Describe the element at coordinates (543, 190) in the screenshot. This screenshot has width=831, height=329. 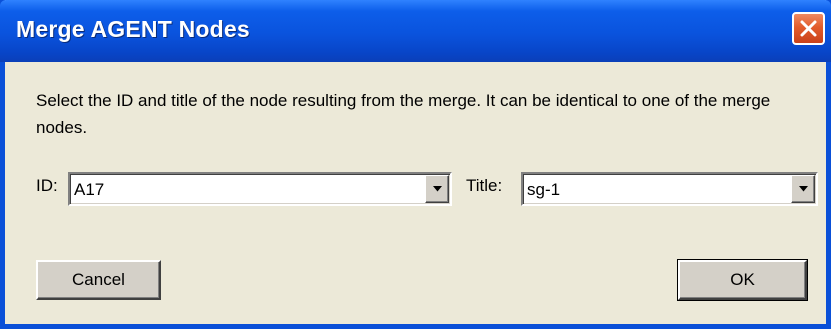
I see `title-value: sg-1` at that location.